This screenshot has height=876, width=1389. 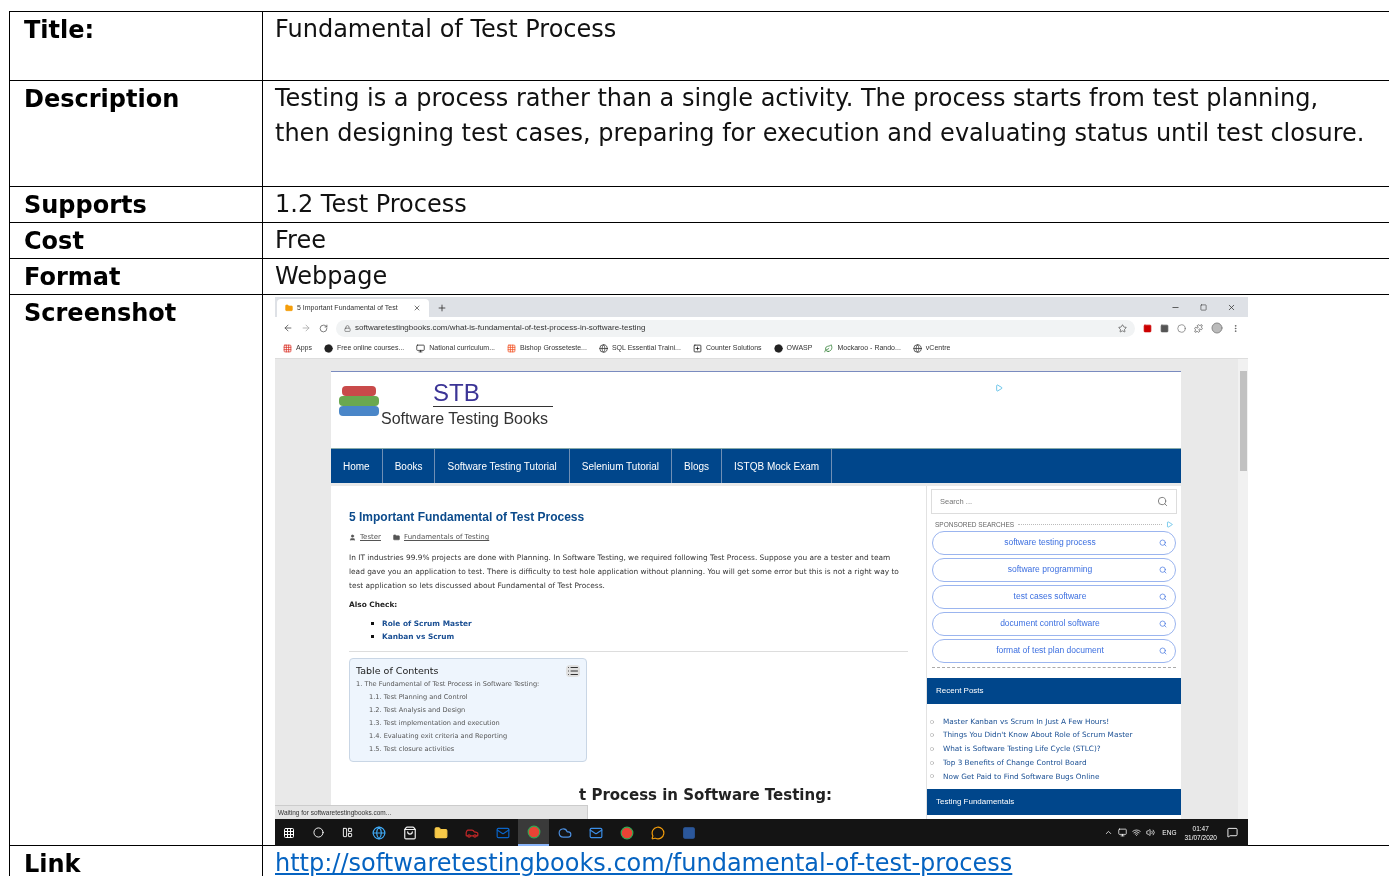 What do you see at coordinates (289, 832) in the screenshot?
I see `windows-start-icon` at bounding box center [289, 832].